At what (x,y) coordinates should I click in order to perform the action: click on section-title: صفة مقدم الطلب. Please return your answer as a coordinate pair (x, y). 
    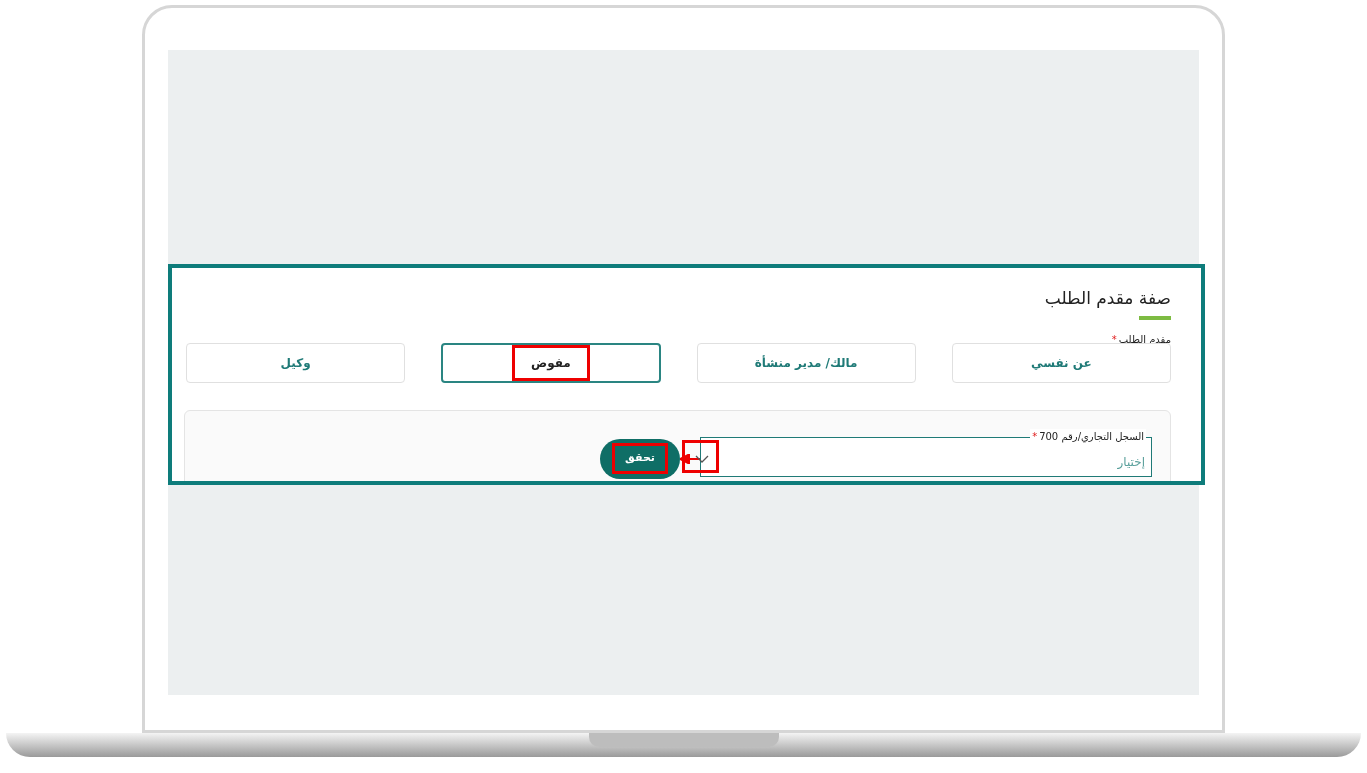
    Looking at the image, I should click on (1107, 298).